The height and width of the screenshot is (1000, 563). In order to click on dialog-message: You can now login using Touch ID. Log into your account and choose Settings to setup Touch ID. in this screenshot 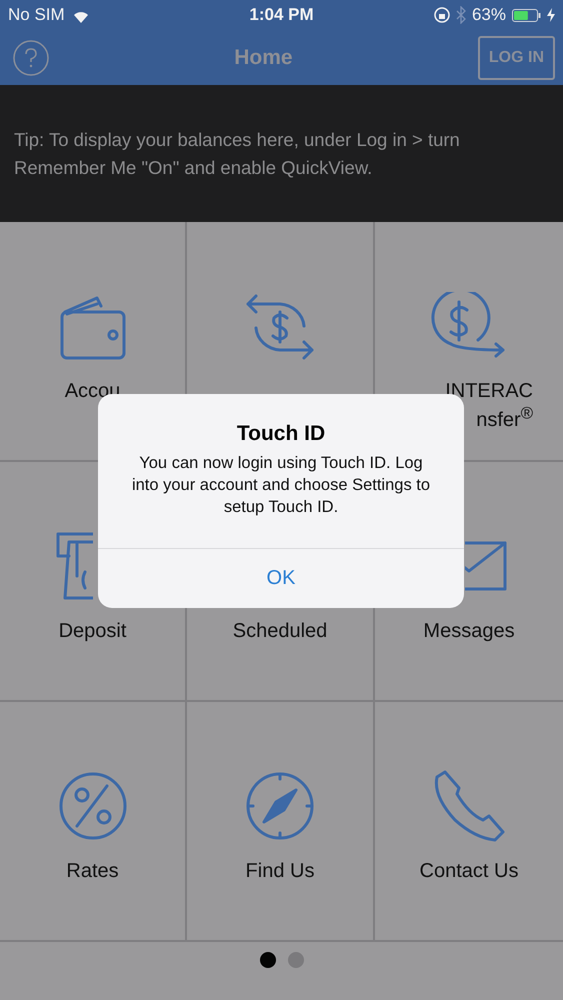, I will do `click(281, 485)`.